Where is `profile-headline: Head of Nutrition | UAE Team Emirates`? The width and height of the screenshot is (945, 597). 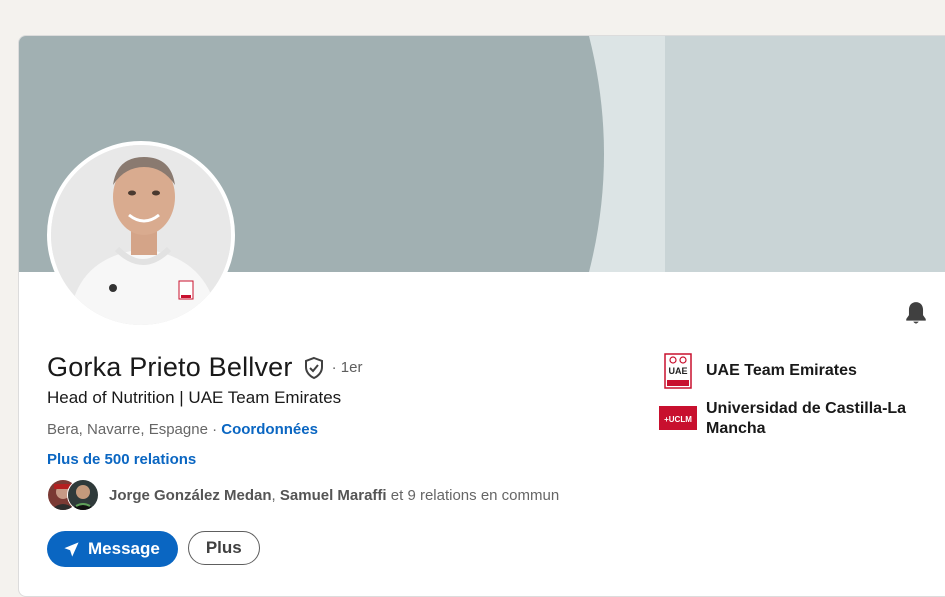
profile-headline: Head of Nutrition | UAE Team Emirates is located at coordinates (194, 397).